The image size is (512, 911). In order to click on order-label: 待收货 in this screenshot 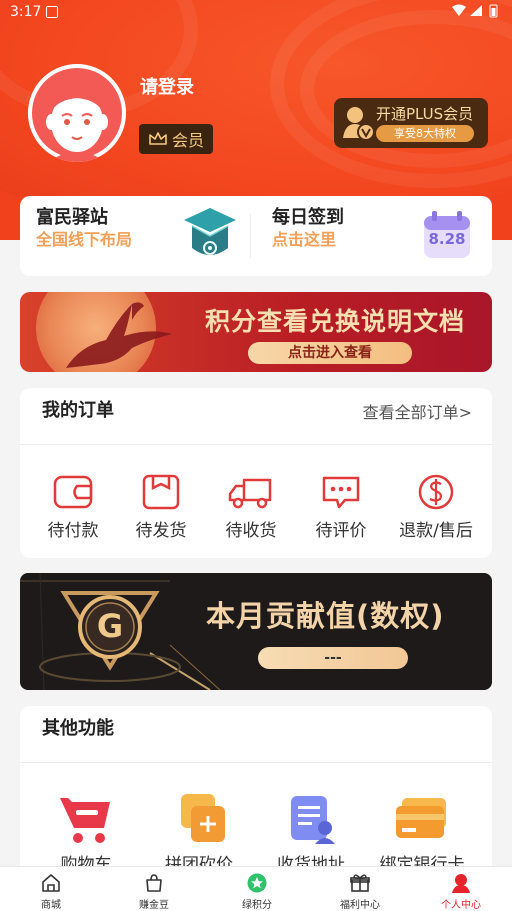, I will do `click(251, 531)`.